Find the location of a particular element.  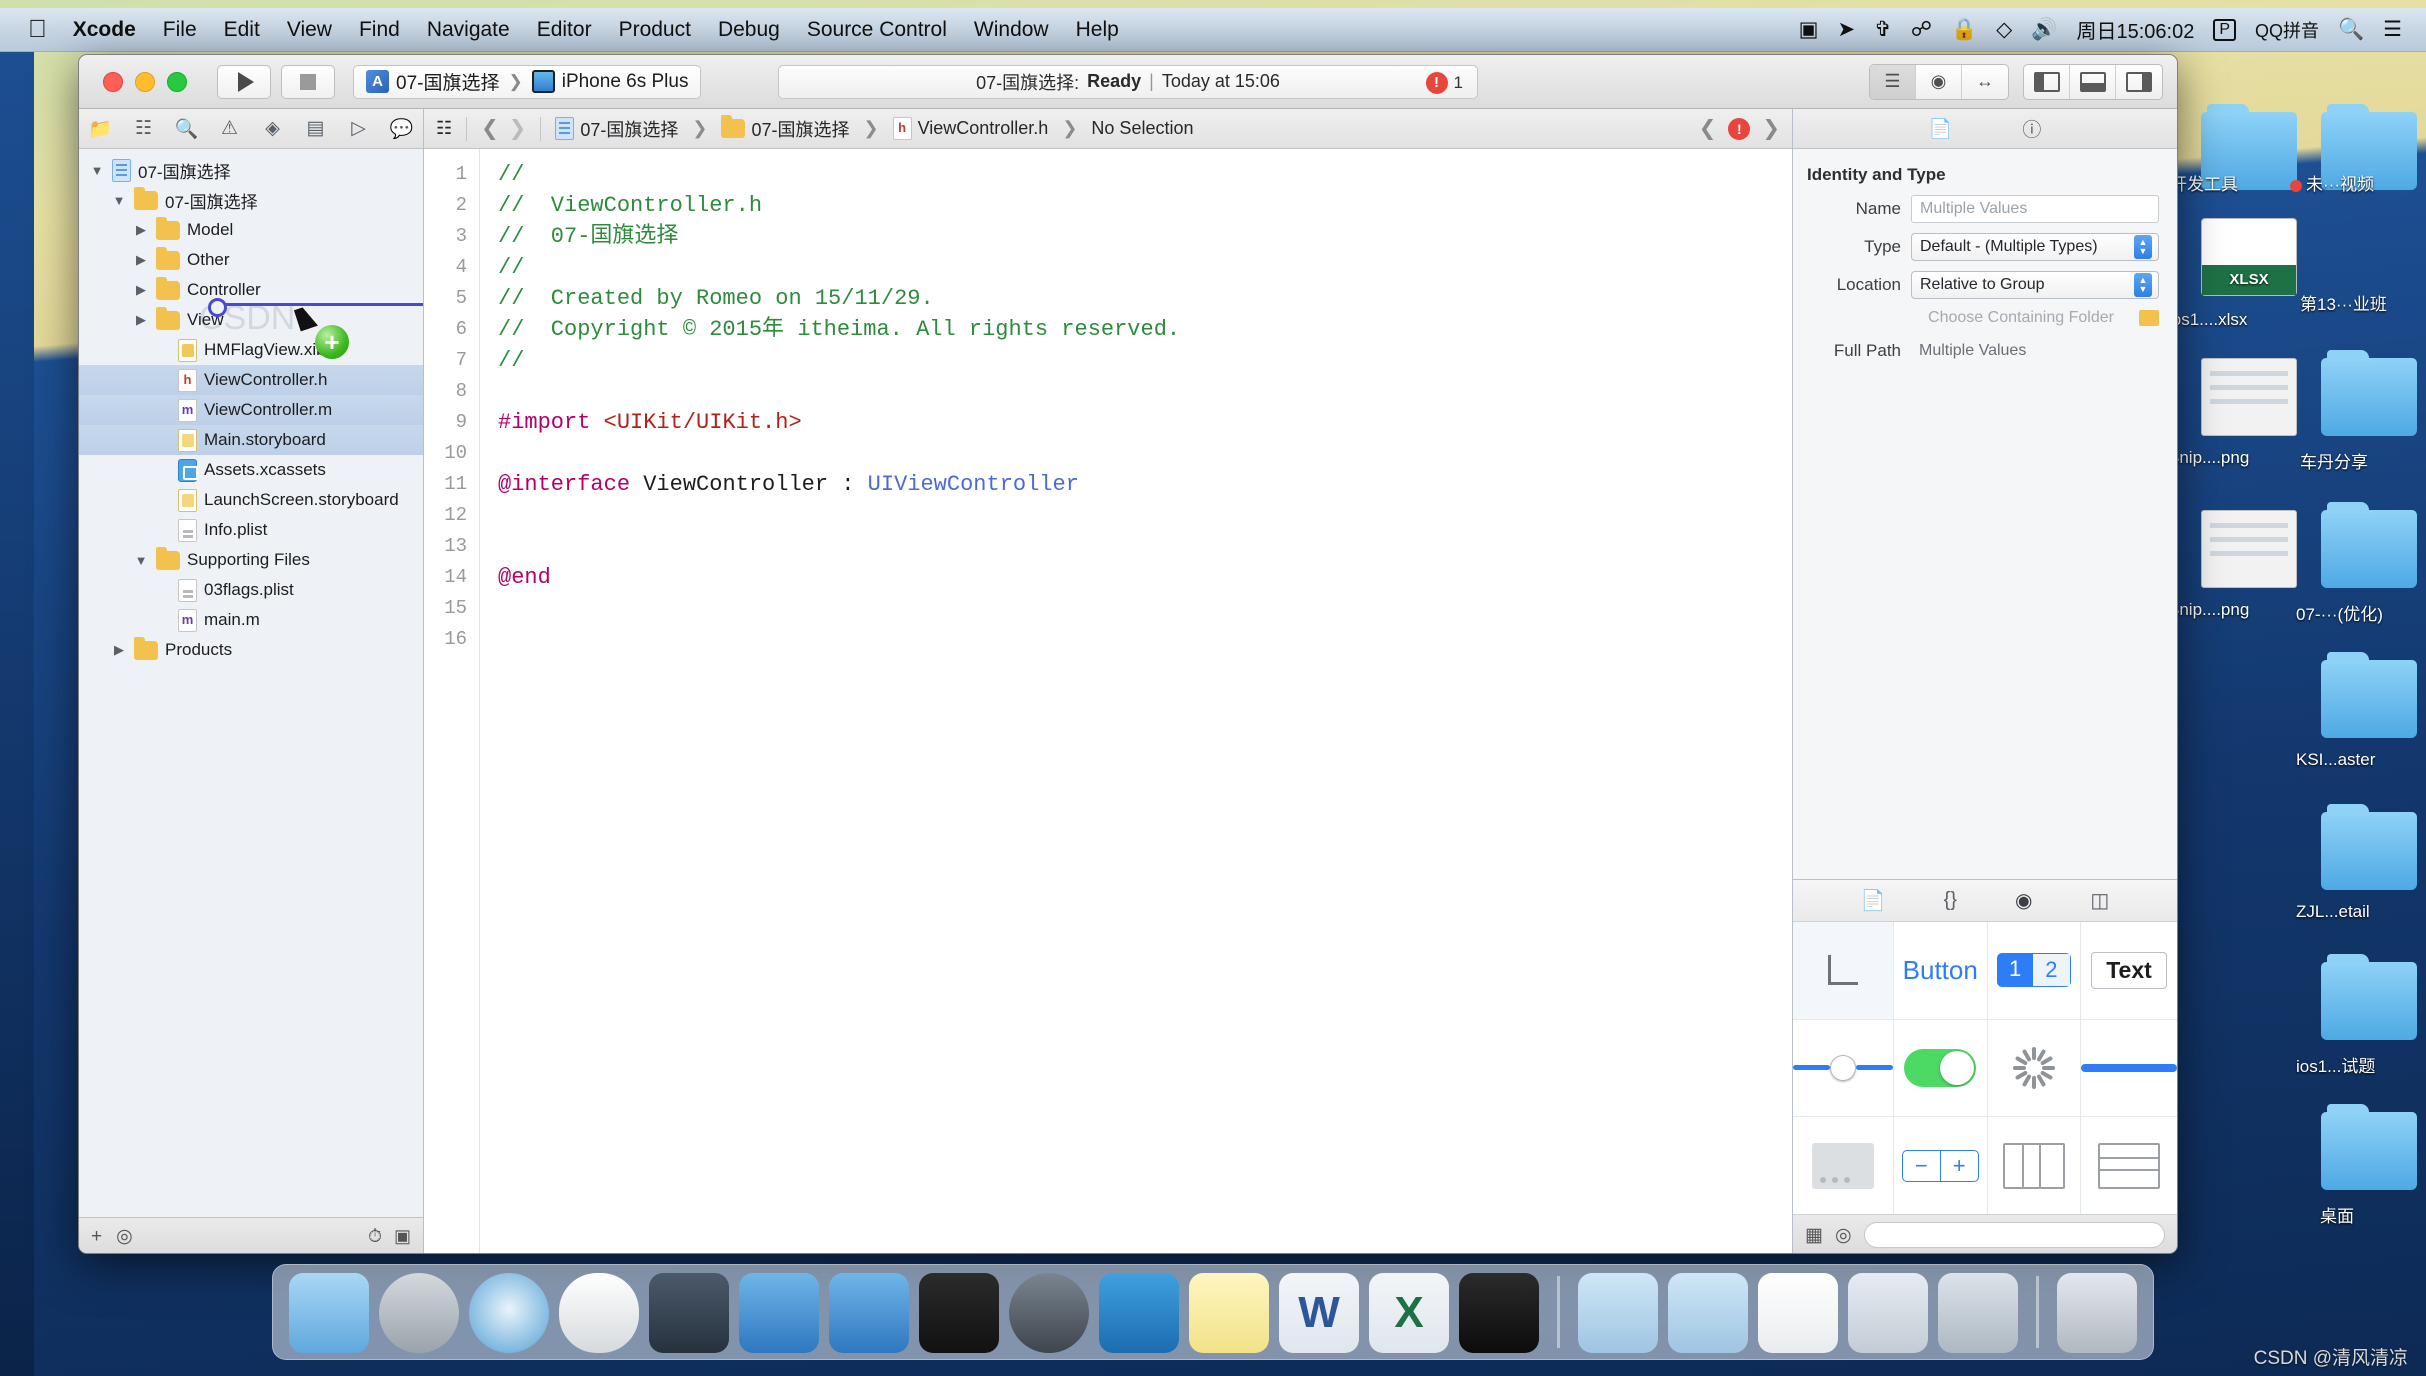

terminal-icon is located at coordinates (959, 1313).